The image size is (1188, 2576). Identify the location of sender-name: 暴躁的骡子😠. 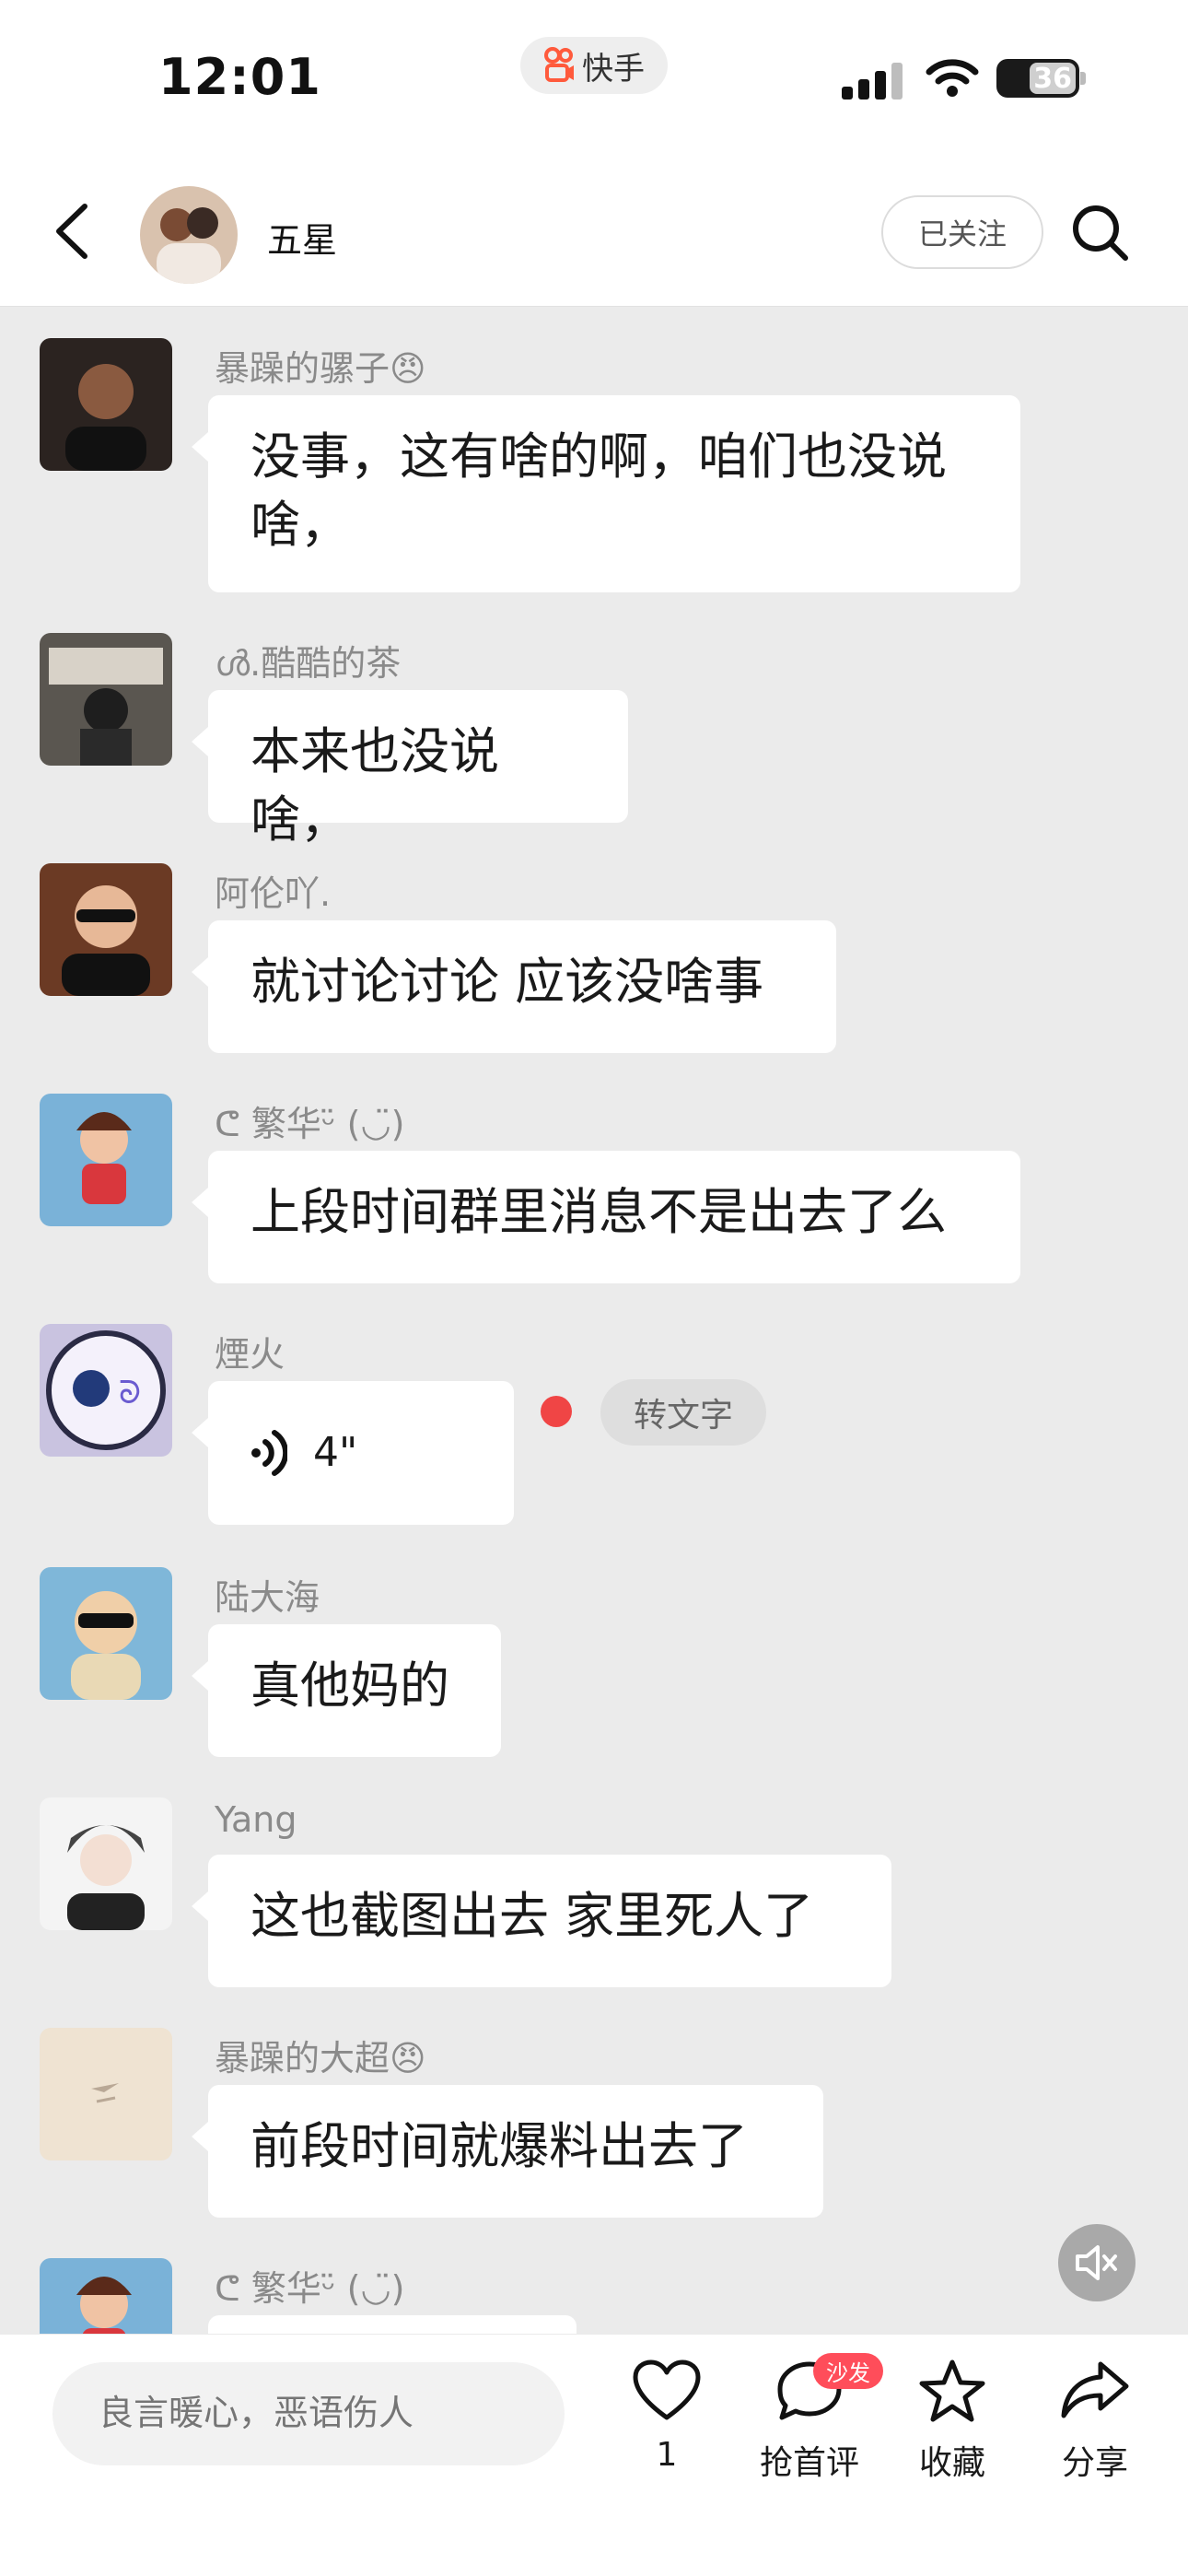
(320, 368).